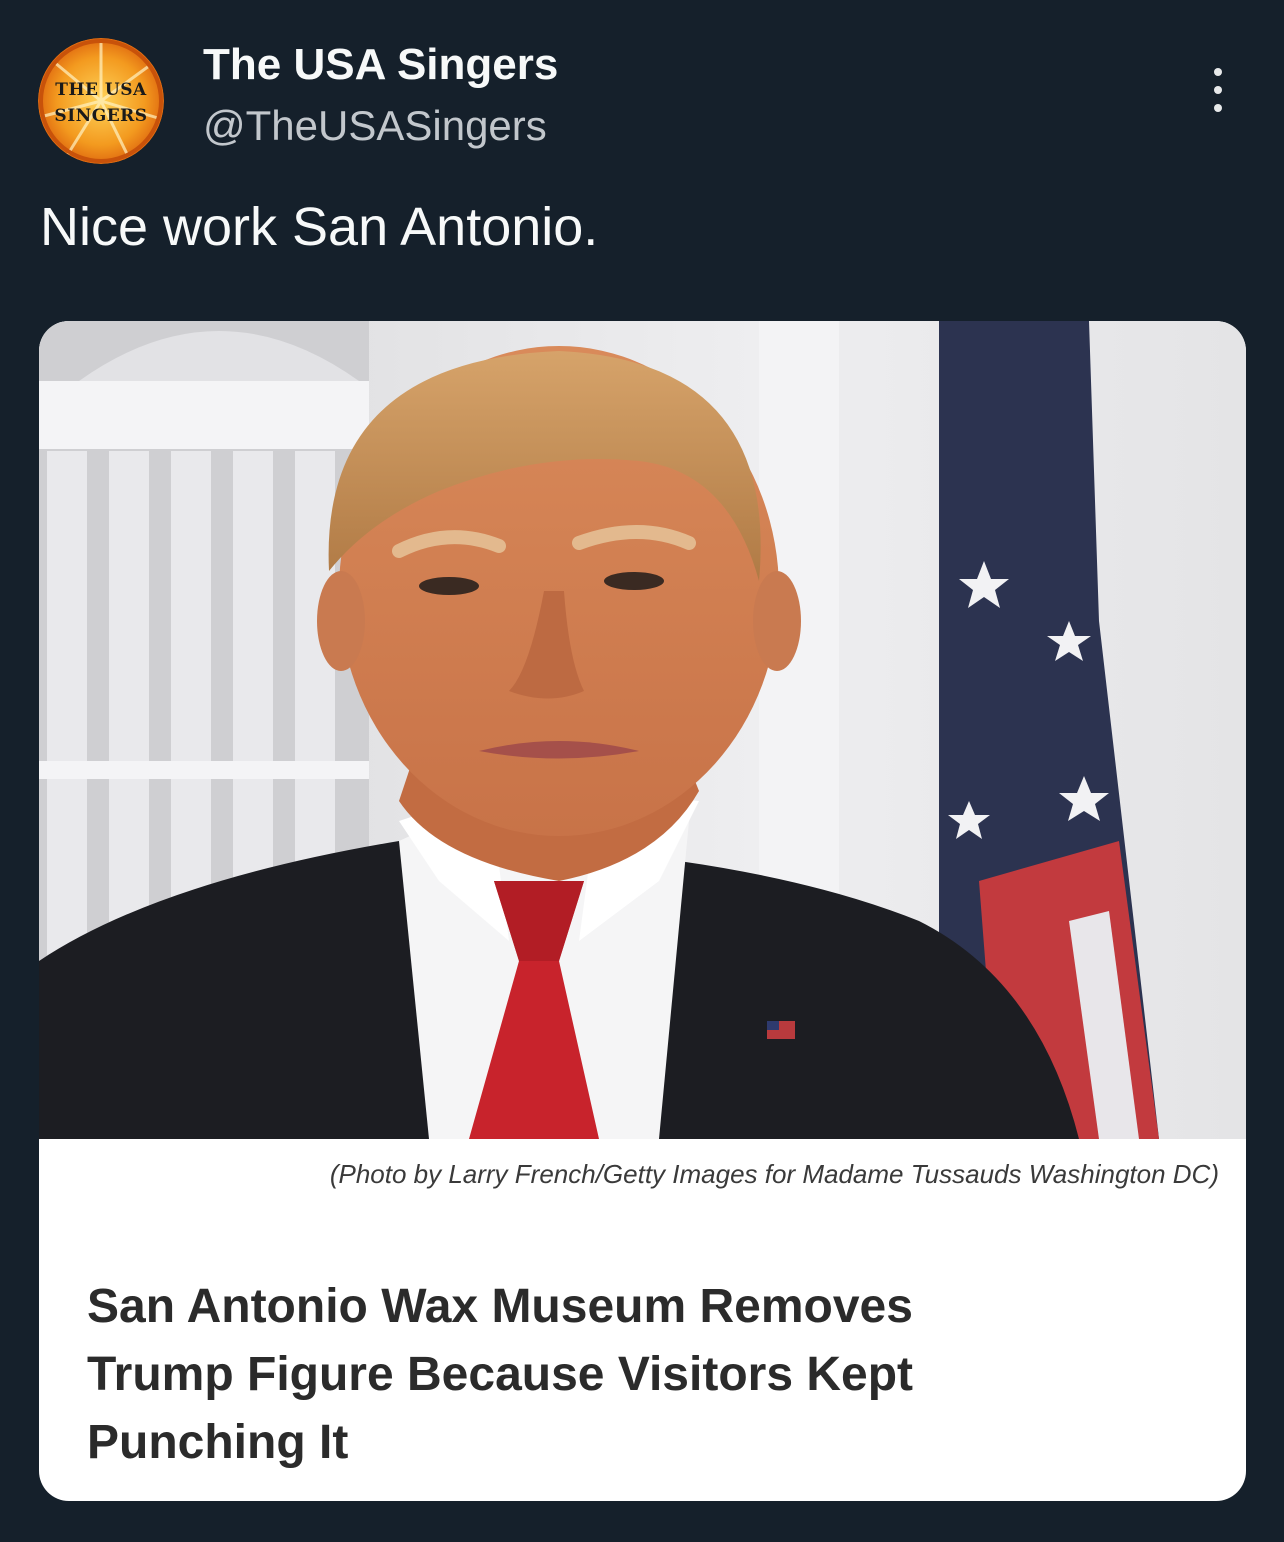 The height and width of the screenshot is (1542, 1284). Describe the element at coordinates (319, 227) in the screenshot. I see `tweet-text: Nice work San Antonio.` at that location.